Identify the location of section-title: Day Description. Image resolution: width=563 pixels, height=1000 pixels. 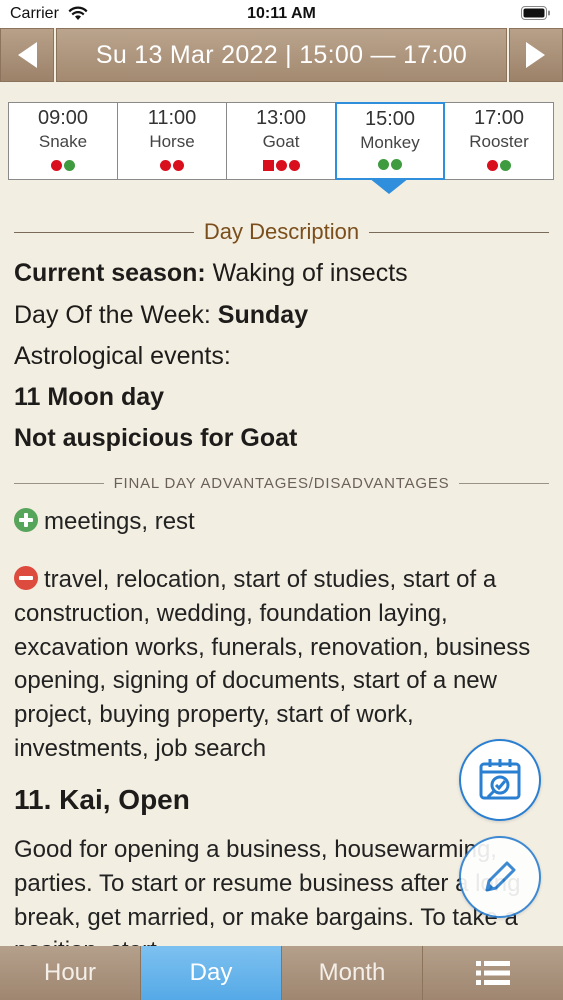
(281, 231).